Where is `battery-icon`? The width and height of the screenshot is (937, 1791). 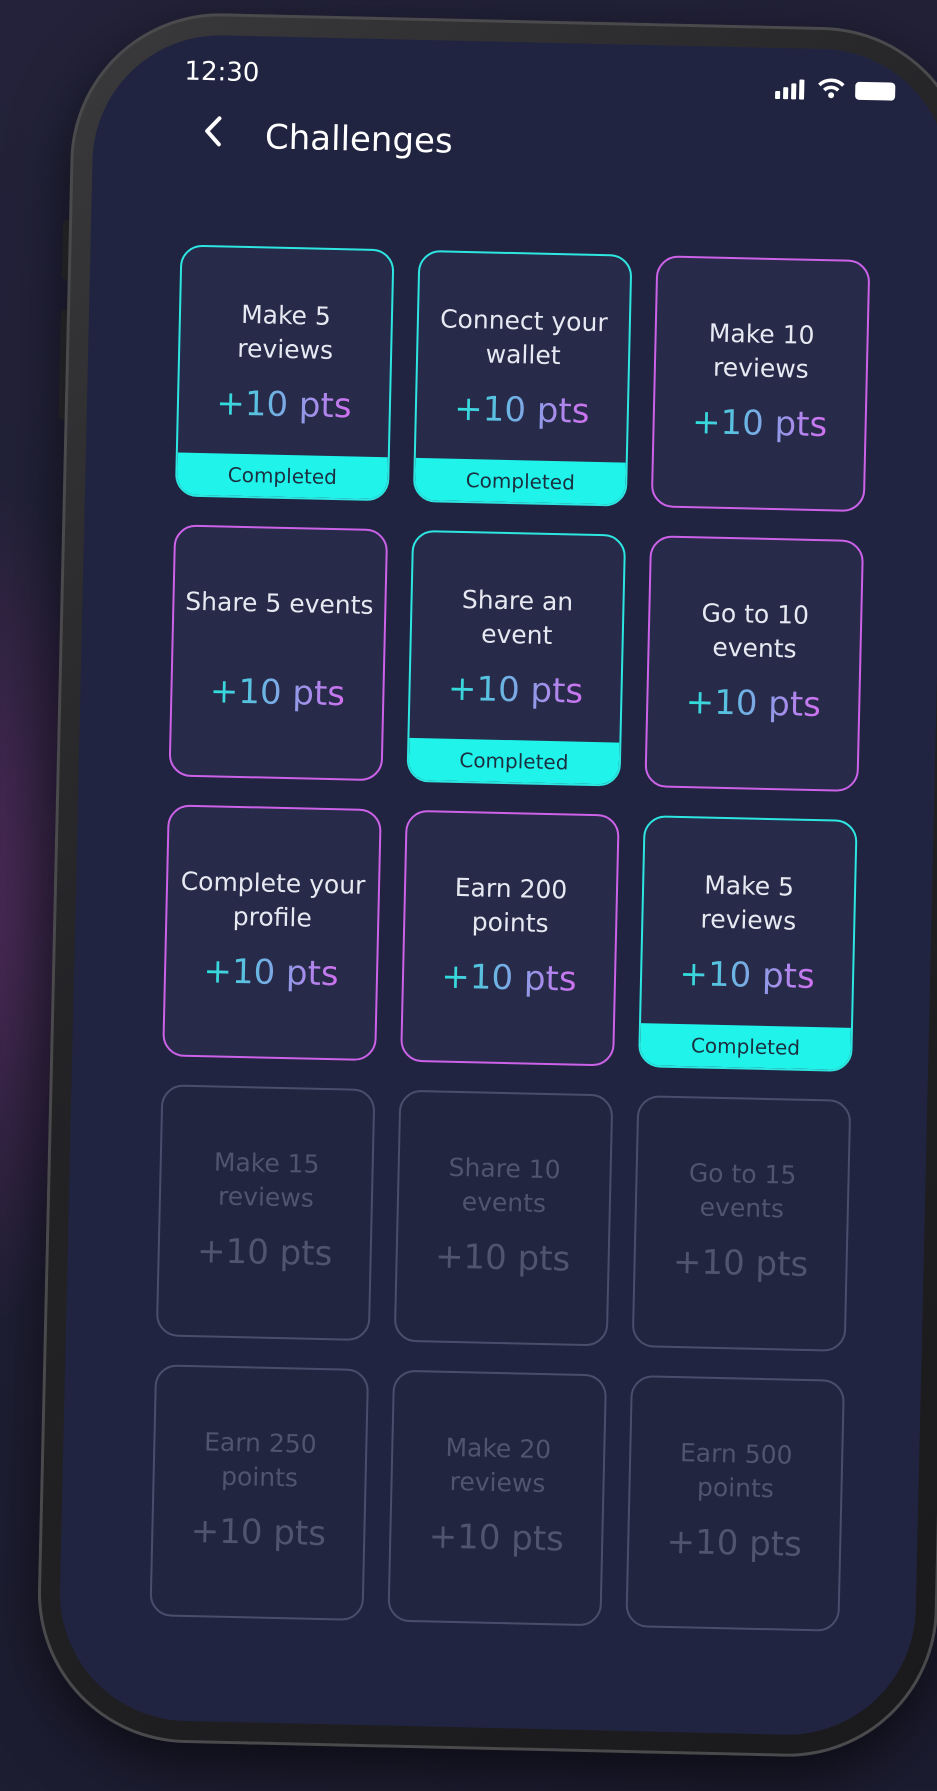
battery-icon is located at coordinates (875, 91).